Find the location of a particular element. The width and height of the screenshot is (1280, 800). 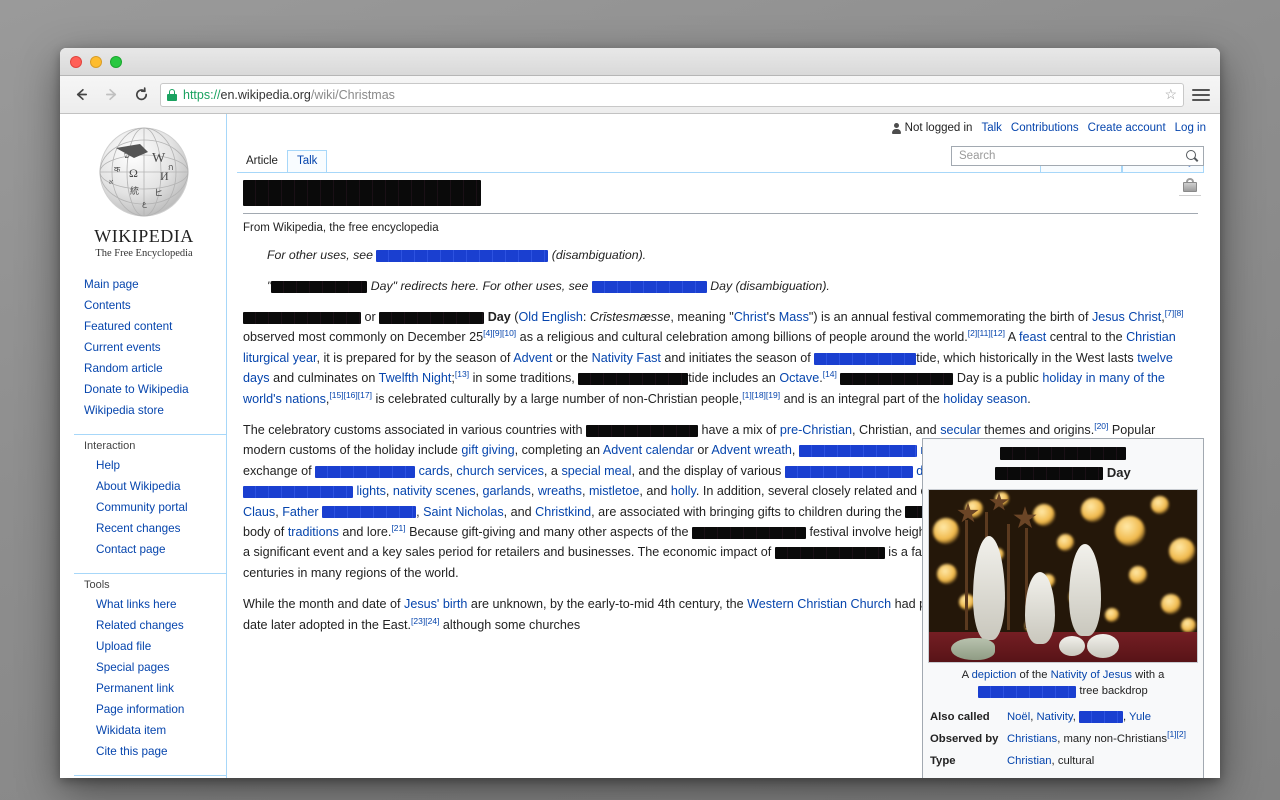

sidebar-item-label: Wikidata item is located at coordinates (131, 730).